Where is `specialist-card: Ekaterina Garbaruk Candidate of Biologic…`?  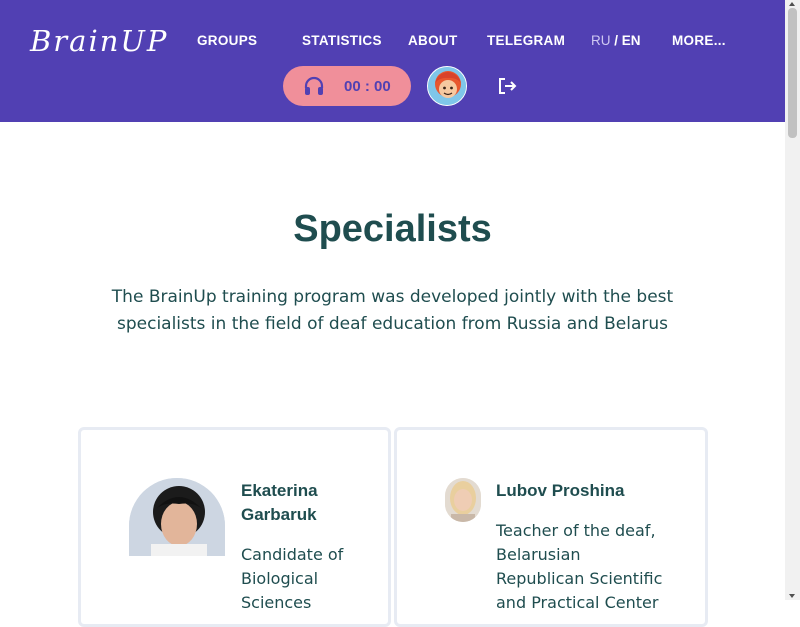 specialist-card: Ekaterina Garbaruk Candidate of Biologic… is located at coordinates (234, 527).